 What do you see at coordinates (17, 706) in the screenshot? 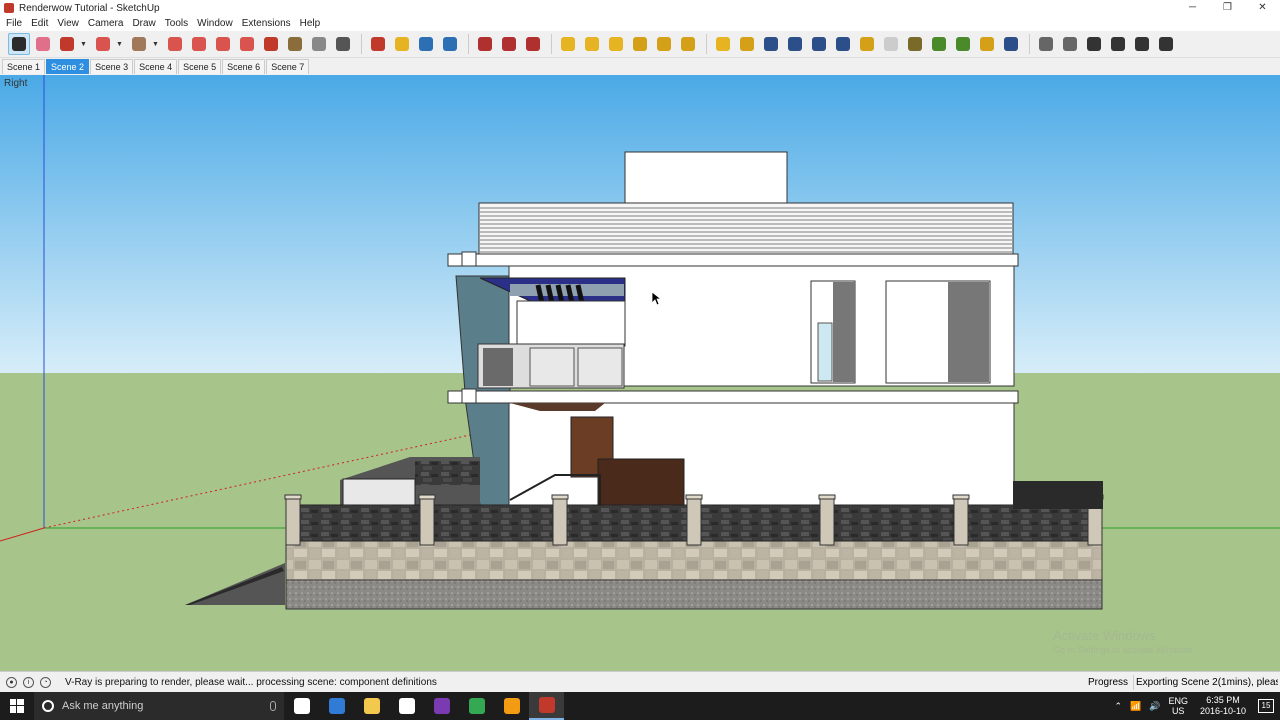
I see `start-button` at bounding box center [17, 706].